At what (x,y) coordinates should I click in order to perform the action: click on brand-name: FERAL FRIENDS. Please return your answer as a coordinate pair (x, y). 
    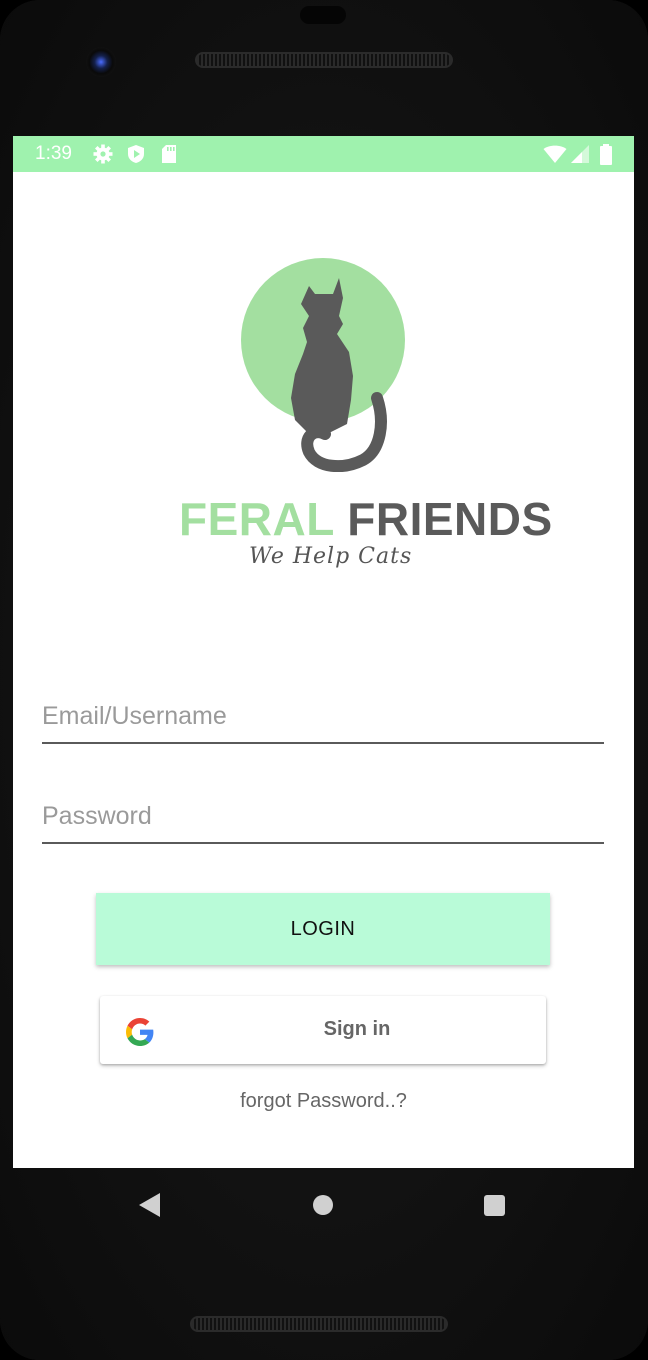
    Looking at the image, I should click on (366, 519).